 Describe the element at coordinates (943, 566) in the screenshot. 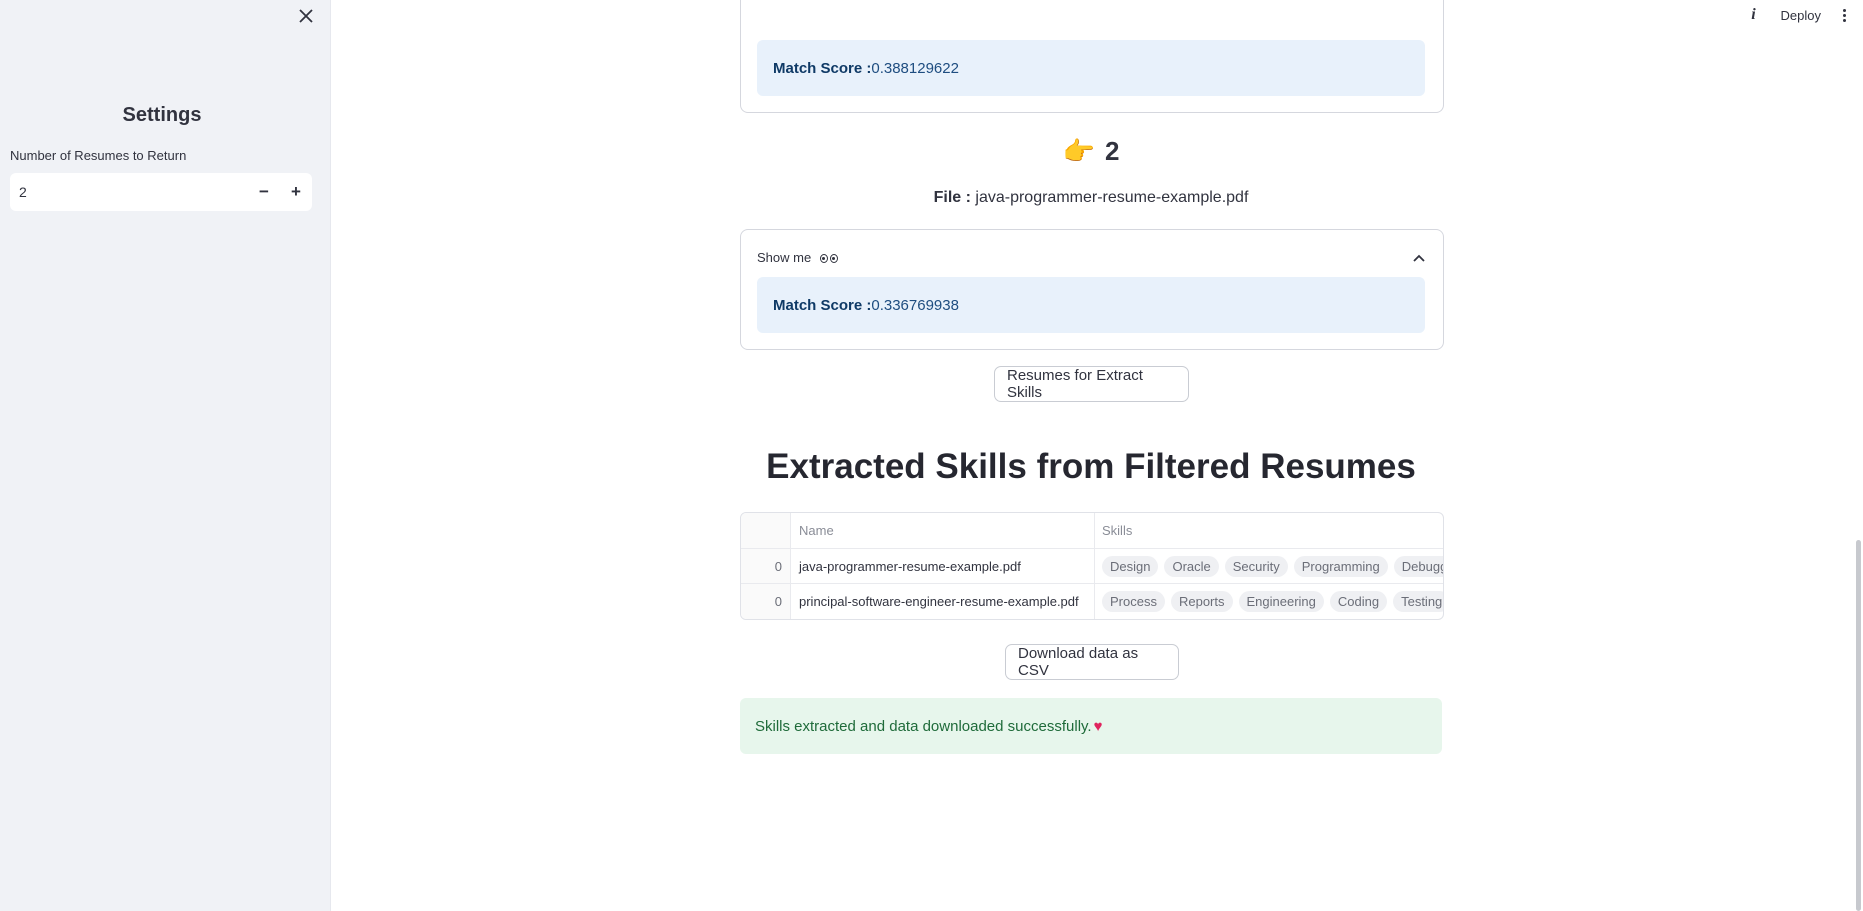

I see `row-name: java-programmer-resume-example.pdf` at that location.